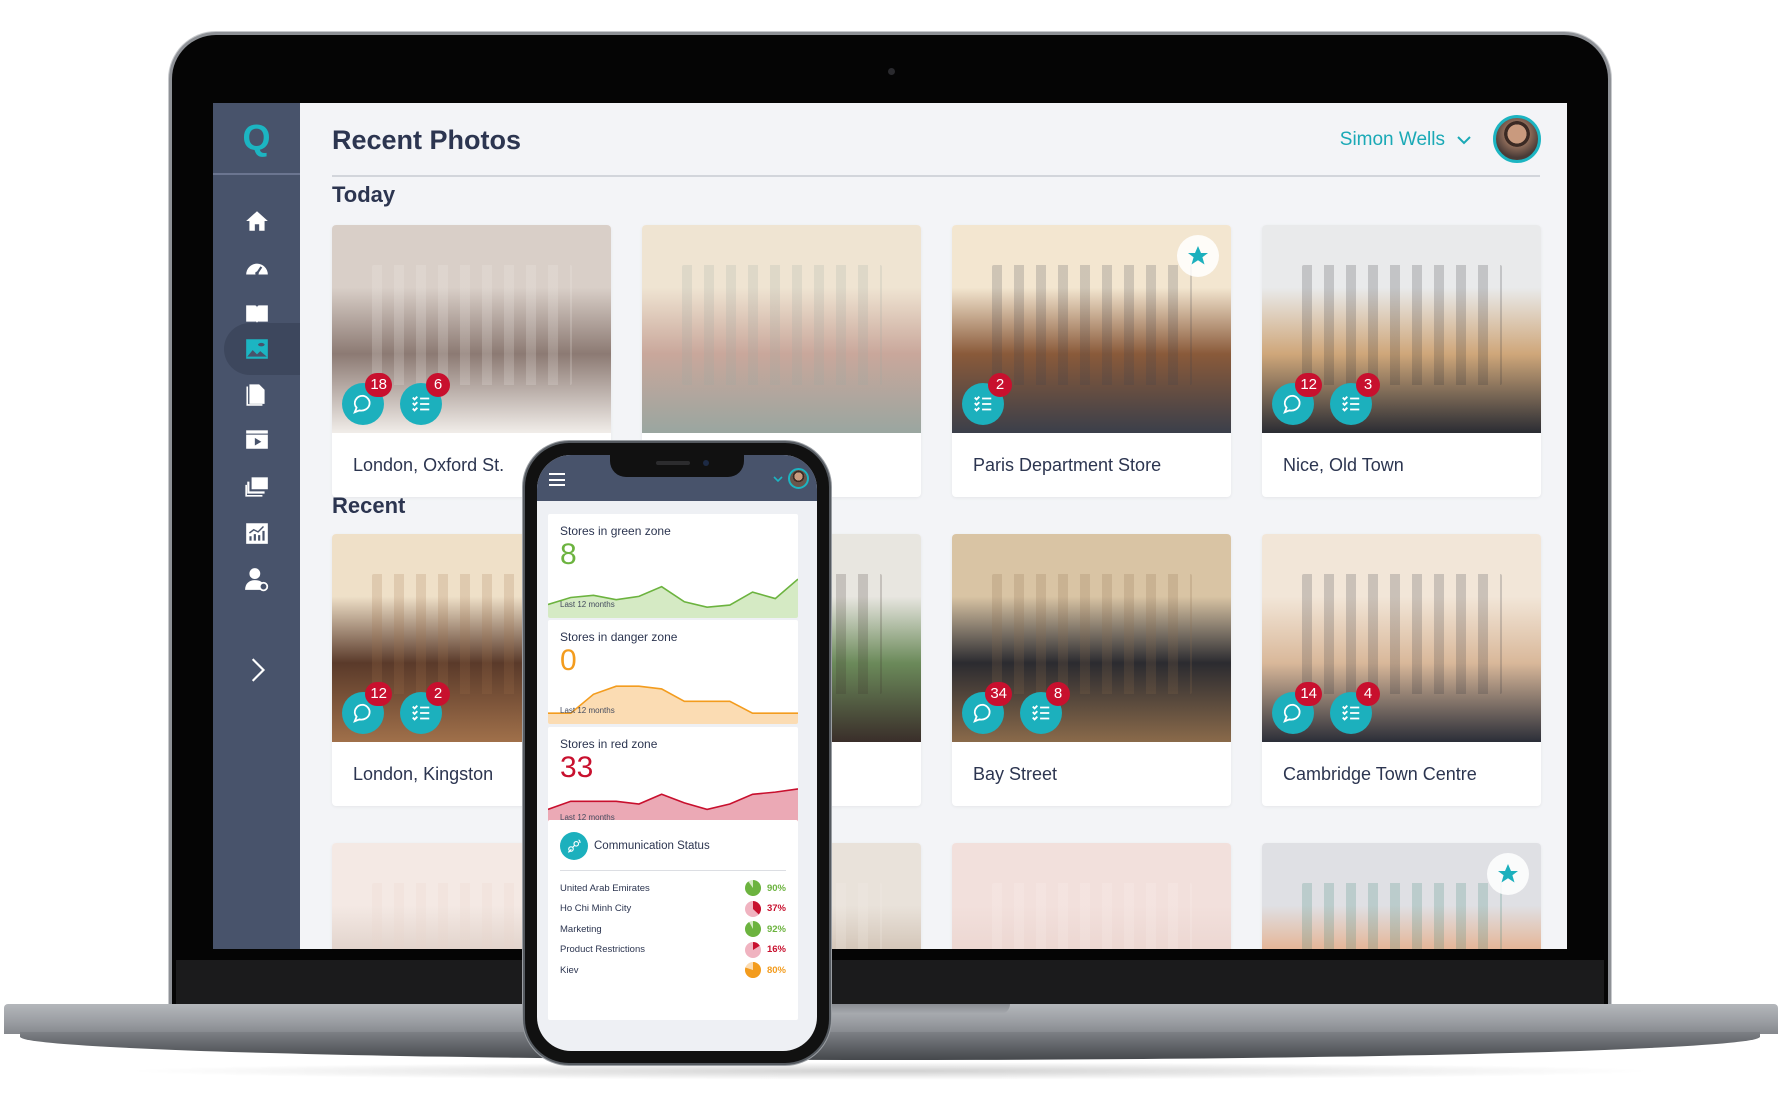 The image size is (1781, 1120). What do you see at coordinates (890, 982) in the screenshot?
I see `laptop-chin` at bounding box center [890, 982].